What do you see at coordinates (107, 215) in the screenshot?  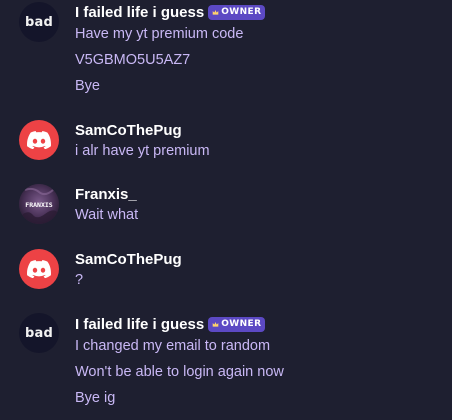 I see `message-line: Wait what` at bounding box center [107, 215].